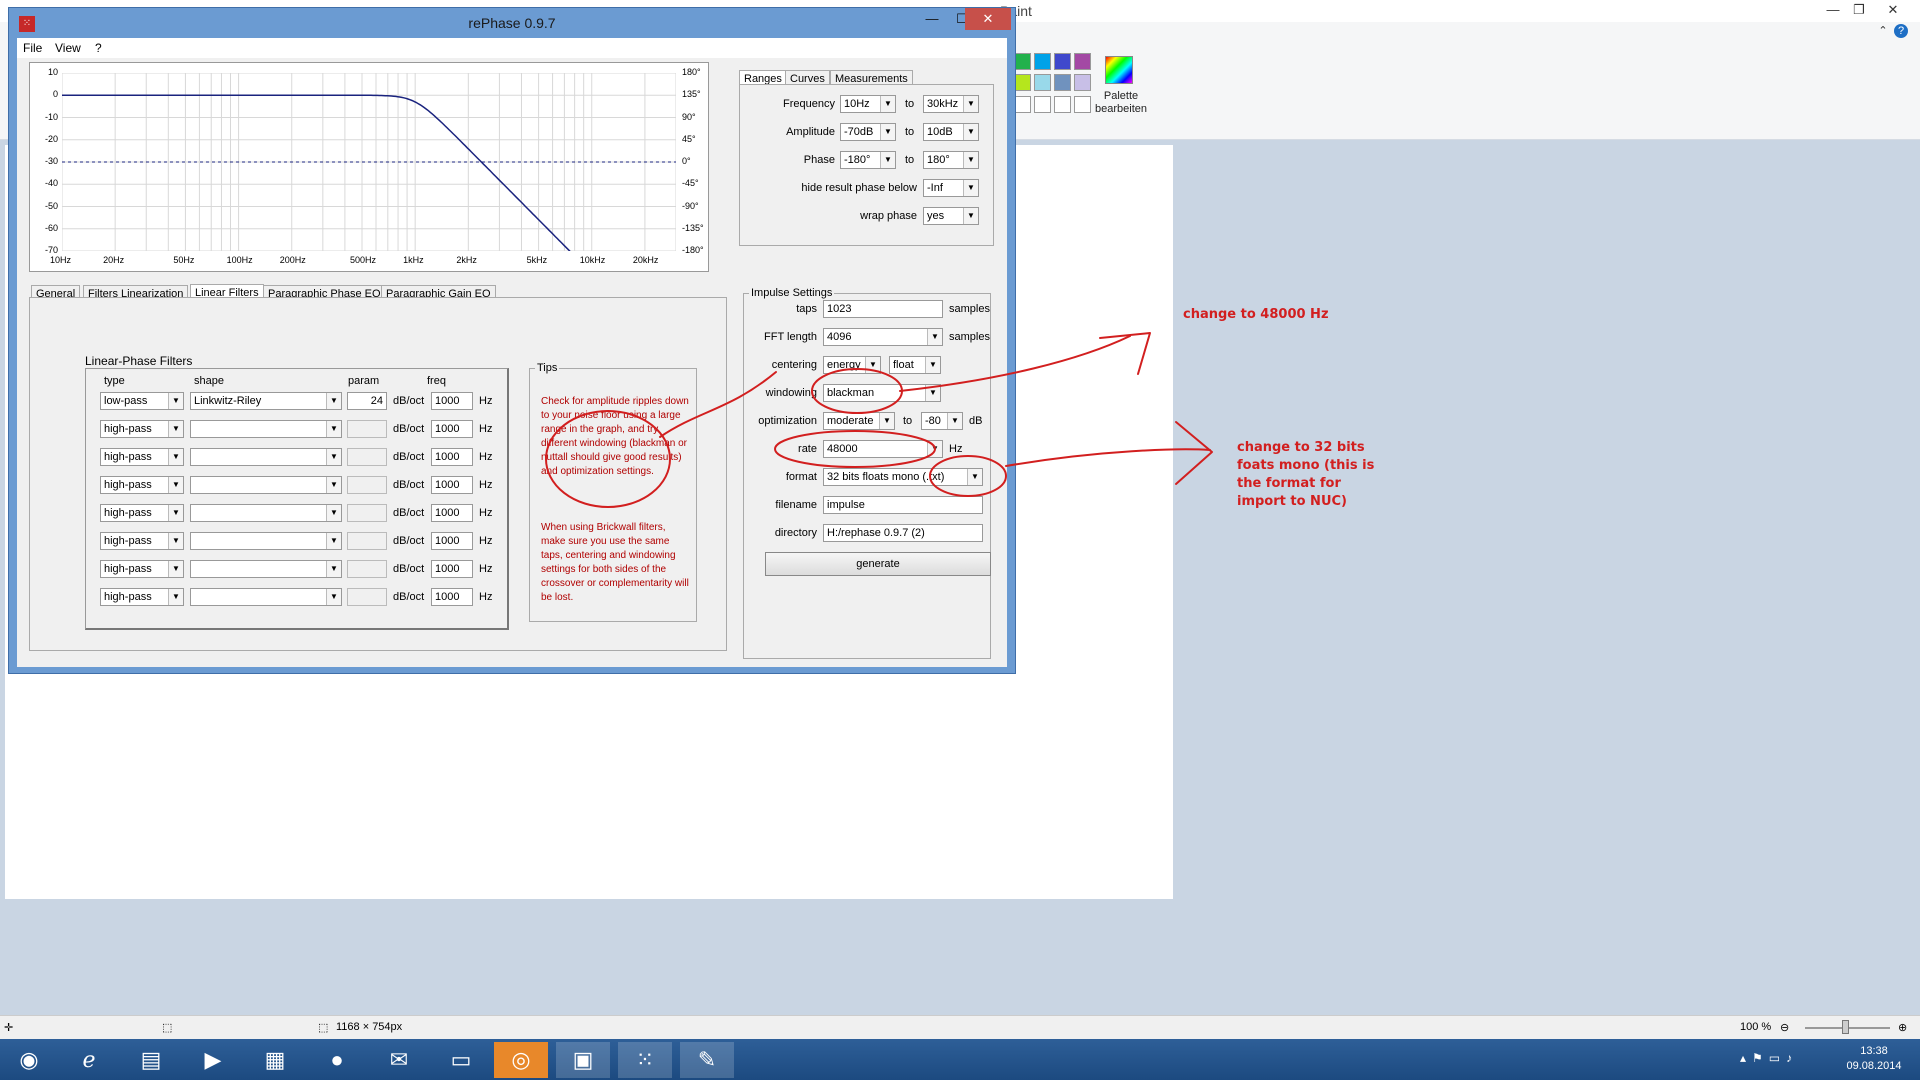 Image resolution: width=1920 pixels, height=1080 pixels. What do you see at coordinates (1015, 363) in the screenshot?
I see `windowing-arrow-line` at bounding box center [1015, 363].